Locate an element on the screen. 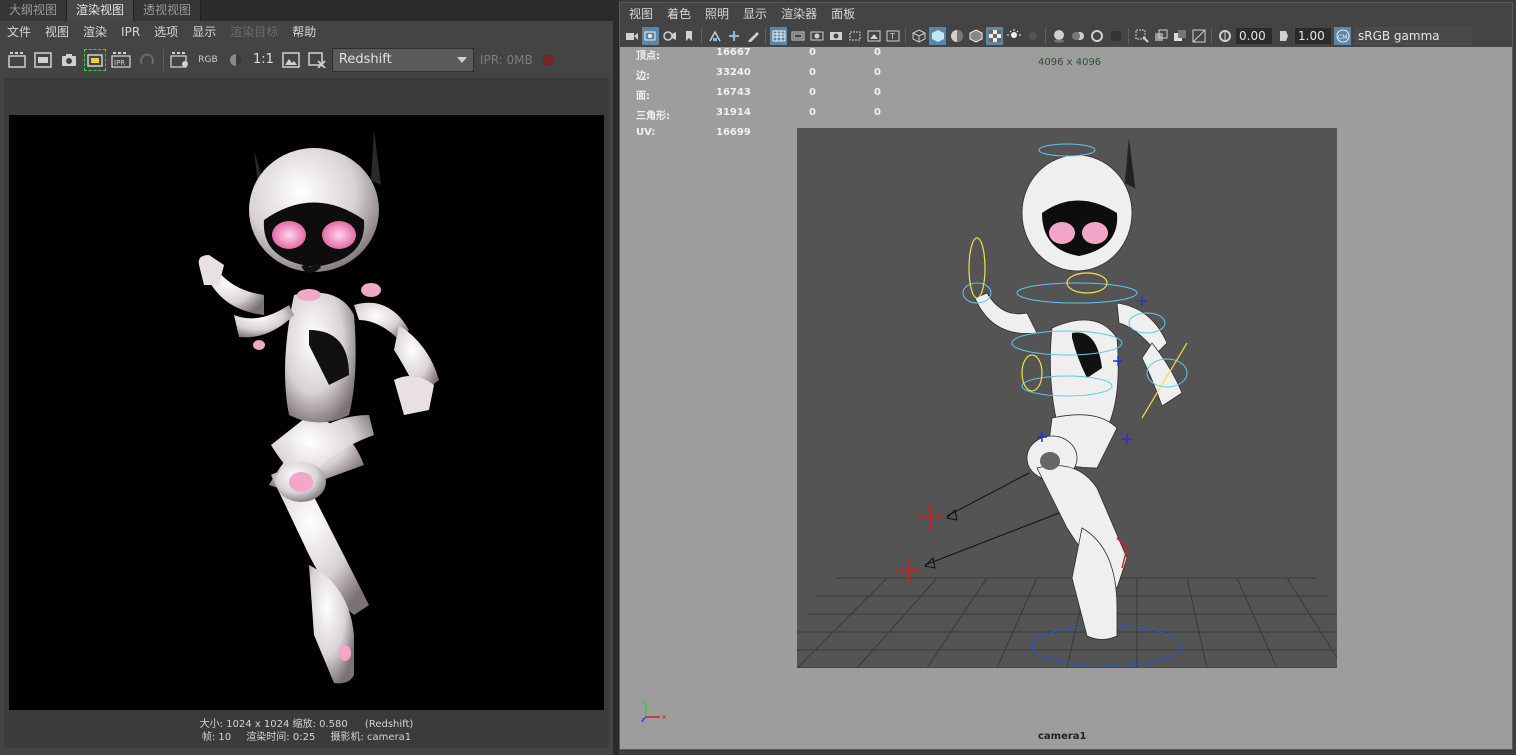  bookmark-camera-icon is located at coordinates (669, 36).